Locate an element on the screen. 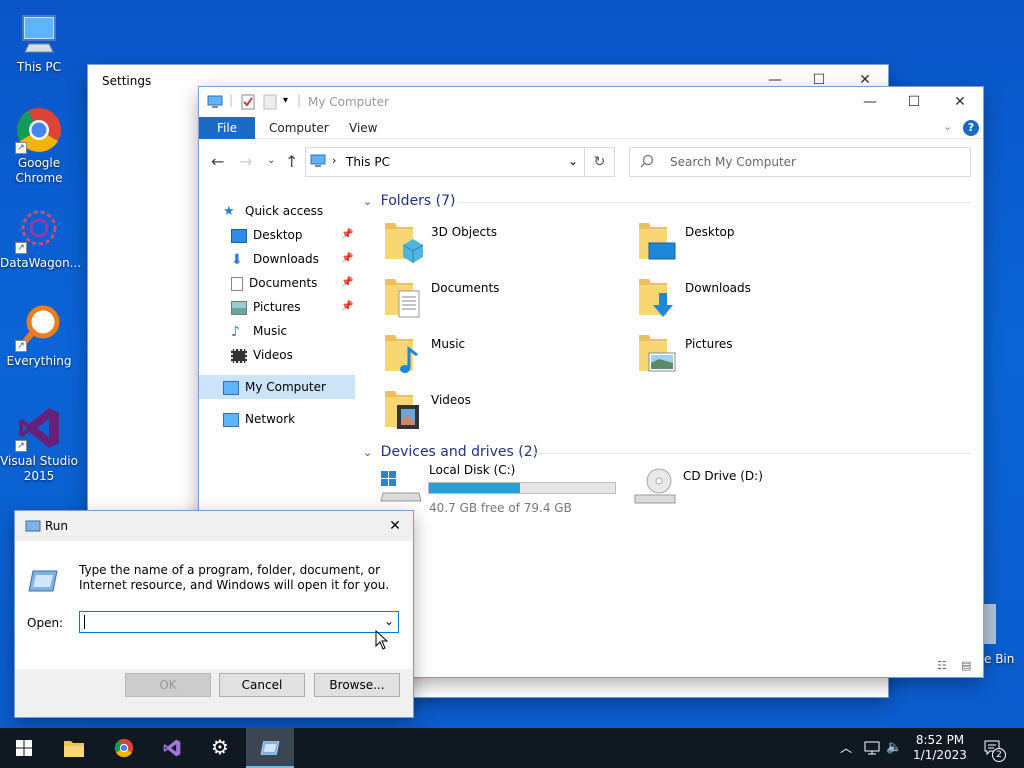 The image size is (1024, 768). details-view-icon: ☷ is located at coordinates (942, 665).